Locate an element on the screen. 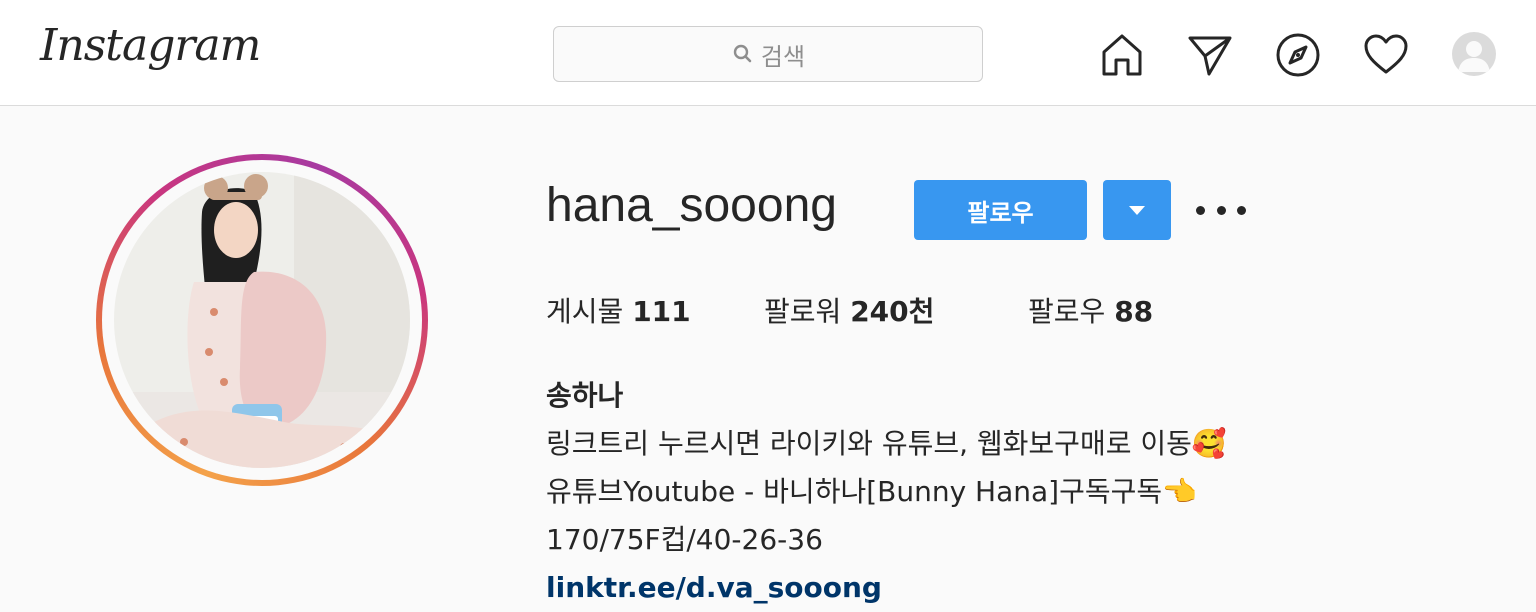 The height and width of the screenshot is (612, 1536). search-input: 검색 is located at coordinates (768, 54).